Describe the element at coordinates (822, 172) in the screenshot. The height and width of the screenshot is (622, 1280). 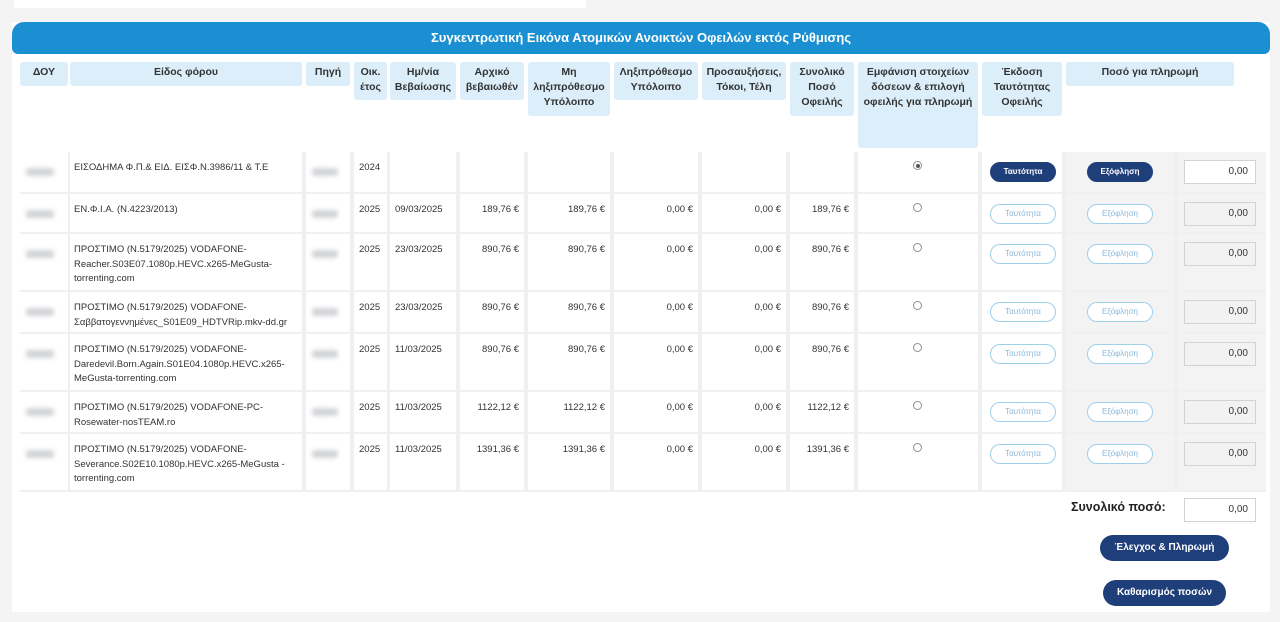
I see `cell-syn` at that location.